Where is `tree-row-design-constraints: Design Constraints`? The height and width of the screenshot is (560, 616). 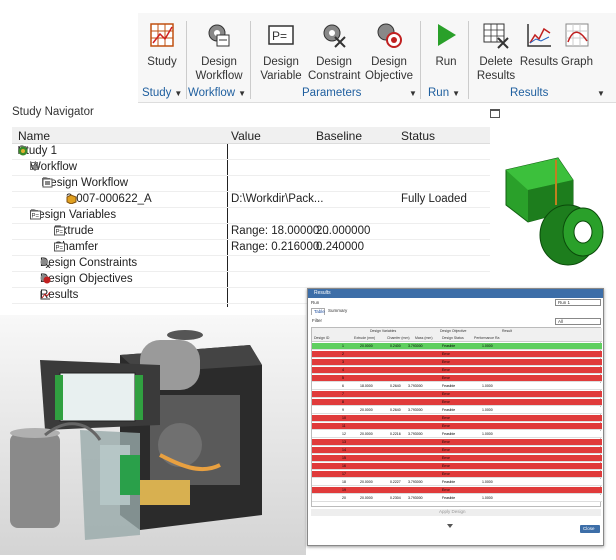
tree-row-design-constraints: Design Constraints is located at coordinates (251, 264).